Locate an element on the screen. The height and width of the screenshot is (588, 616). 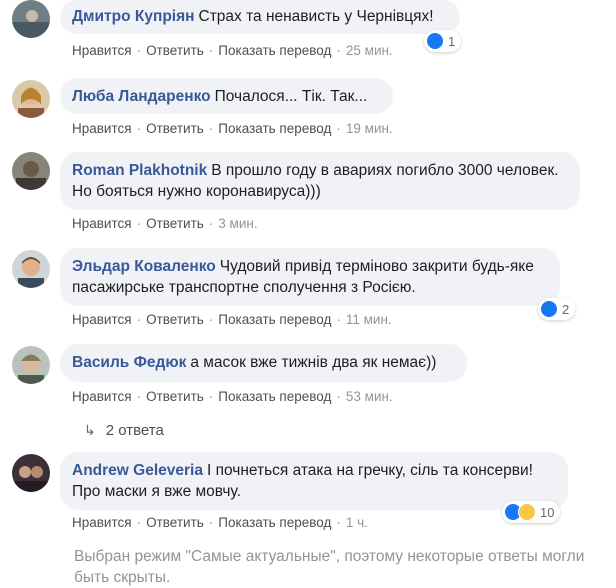
comment-actions: Нравится · Ответить · 3 мин. is located at coordinates (165, 223).